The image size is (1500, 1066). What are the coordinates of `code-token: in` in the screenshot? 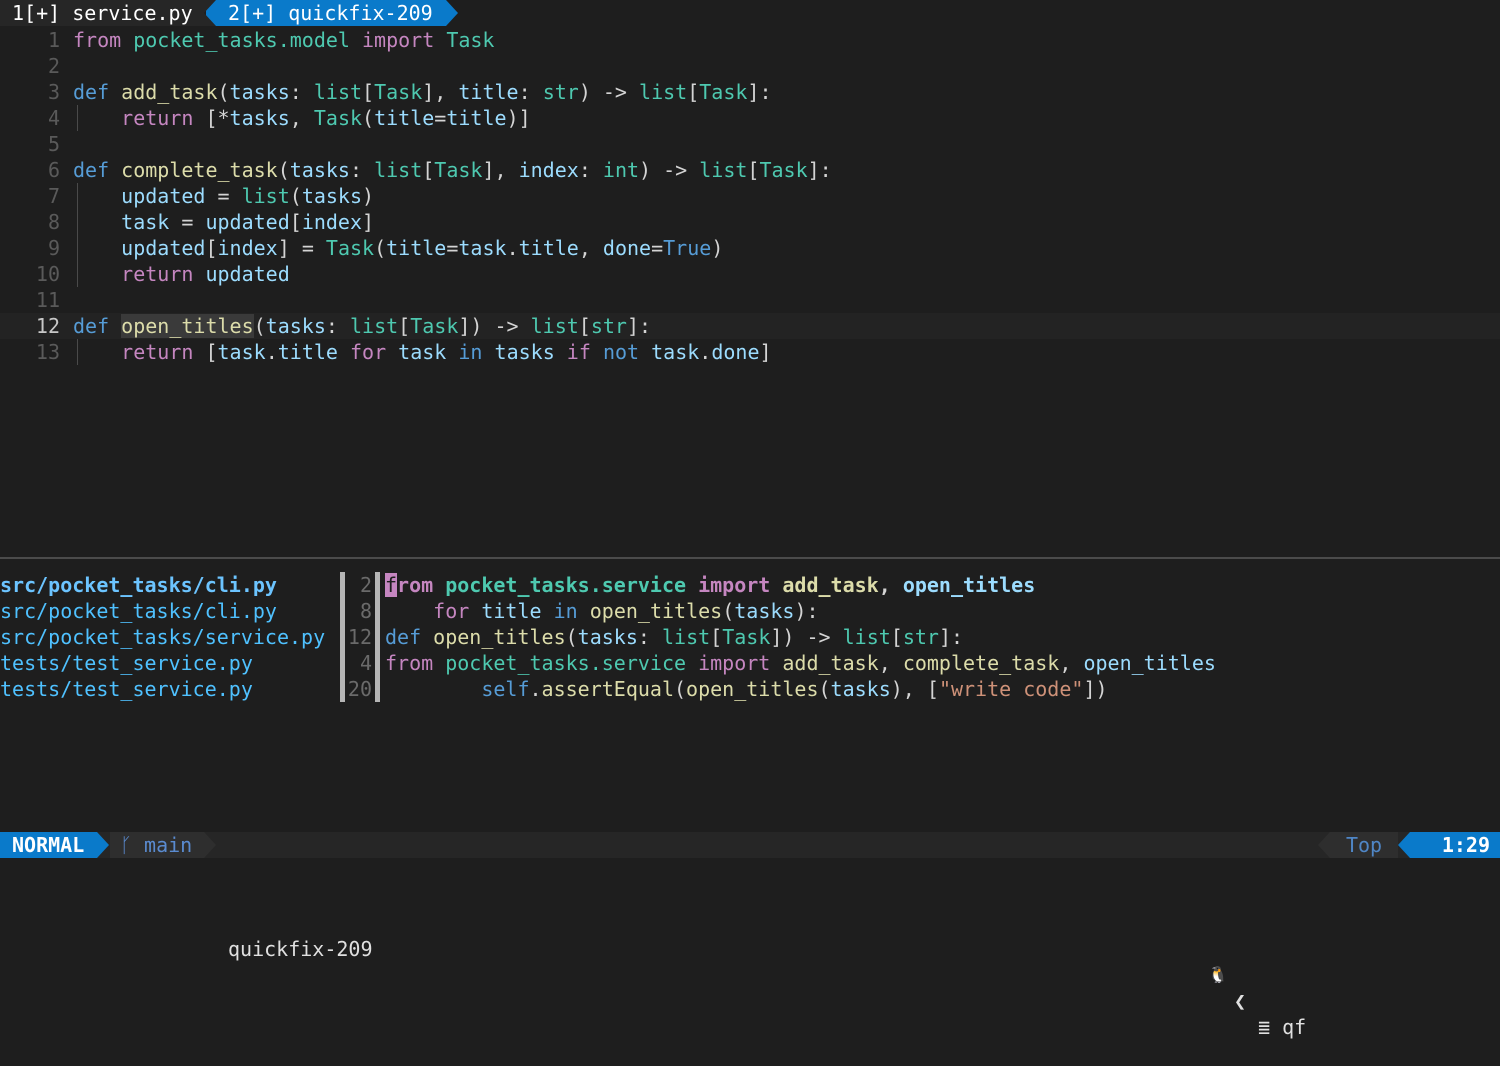 It's located at (565, 611).